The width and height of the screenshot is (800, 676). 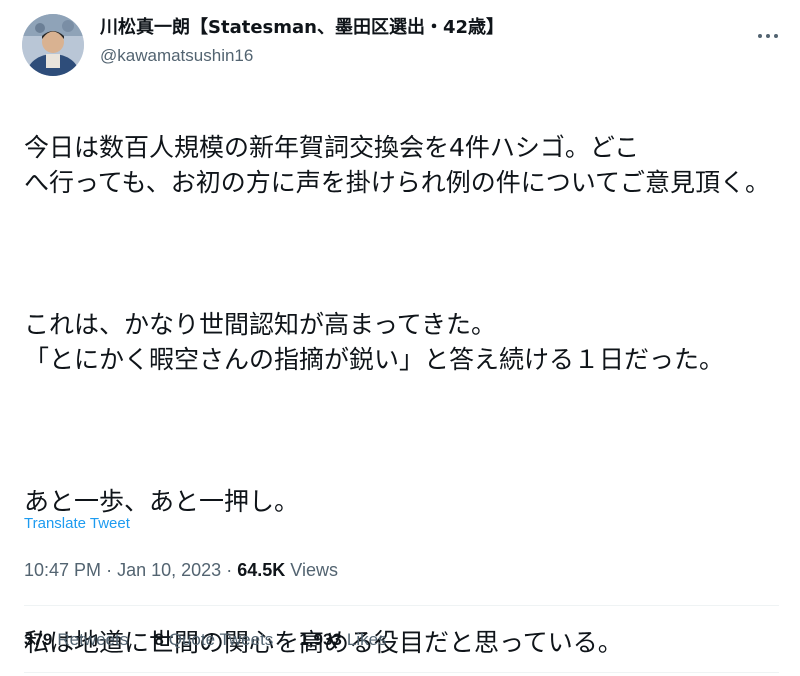 I want to click on translate-tweet-link: Translate Tweet, so click(x=77, y=523).